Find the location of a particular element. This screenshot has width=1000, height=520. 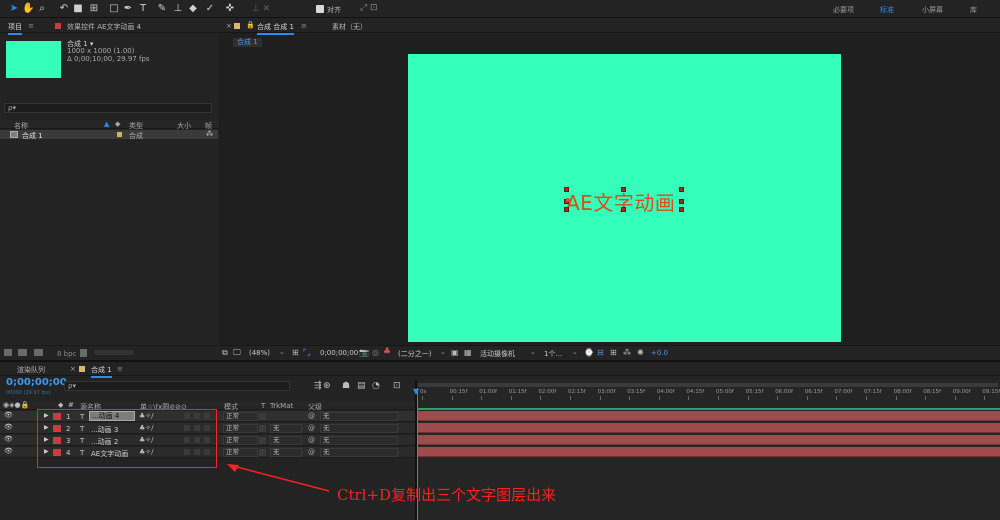

col-trkmat: TrkMat is located at coordinates (281, 406).